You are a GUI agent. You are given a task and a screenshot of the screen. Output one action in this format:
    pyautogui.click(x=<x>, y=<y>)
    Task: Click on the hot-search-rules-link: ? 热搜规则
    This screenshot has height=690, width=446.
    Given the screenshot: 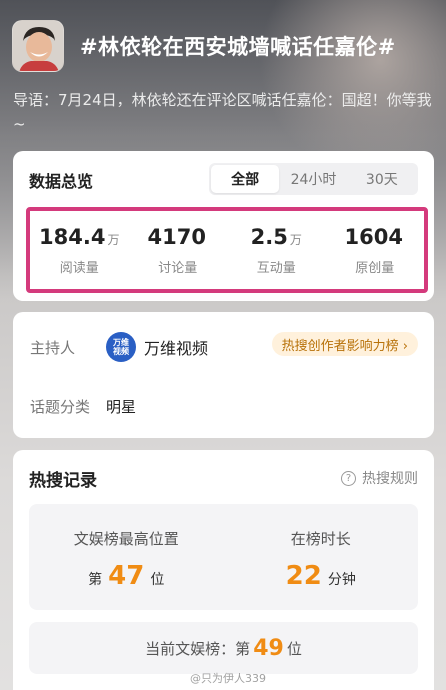 What is the action you would take?
    pyautogui.click(x=379, y=478)
    